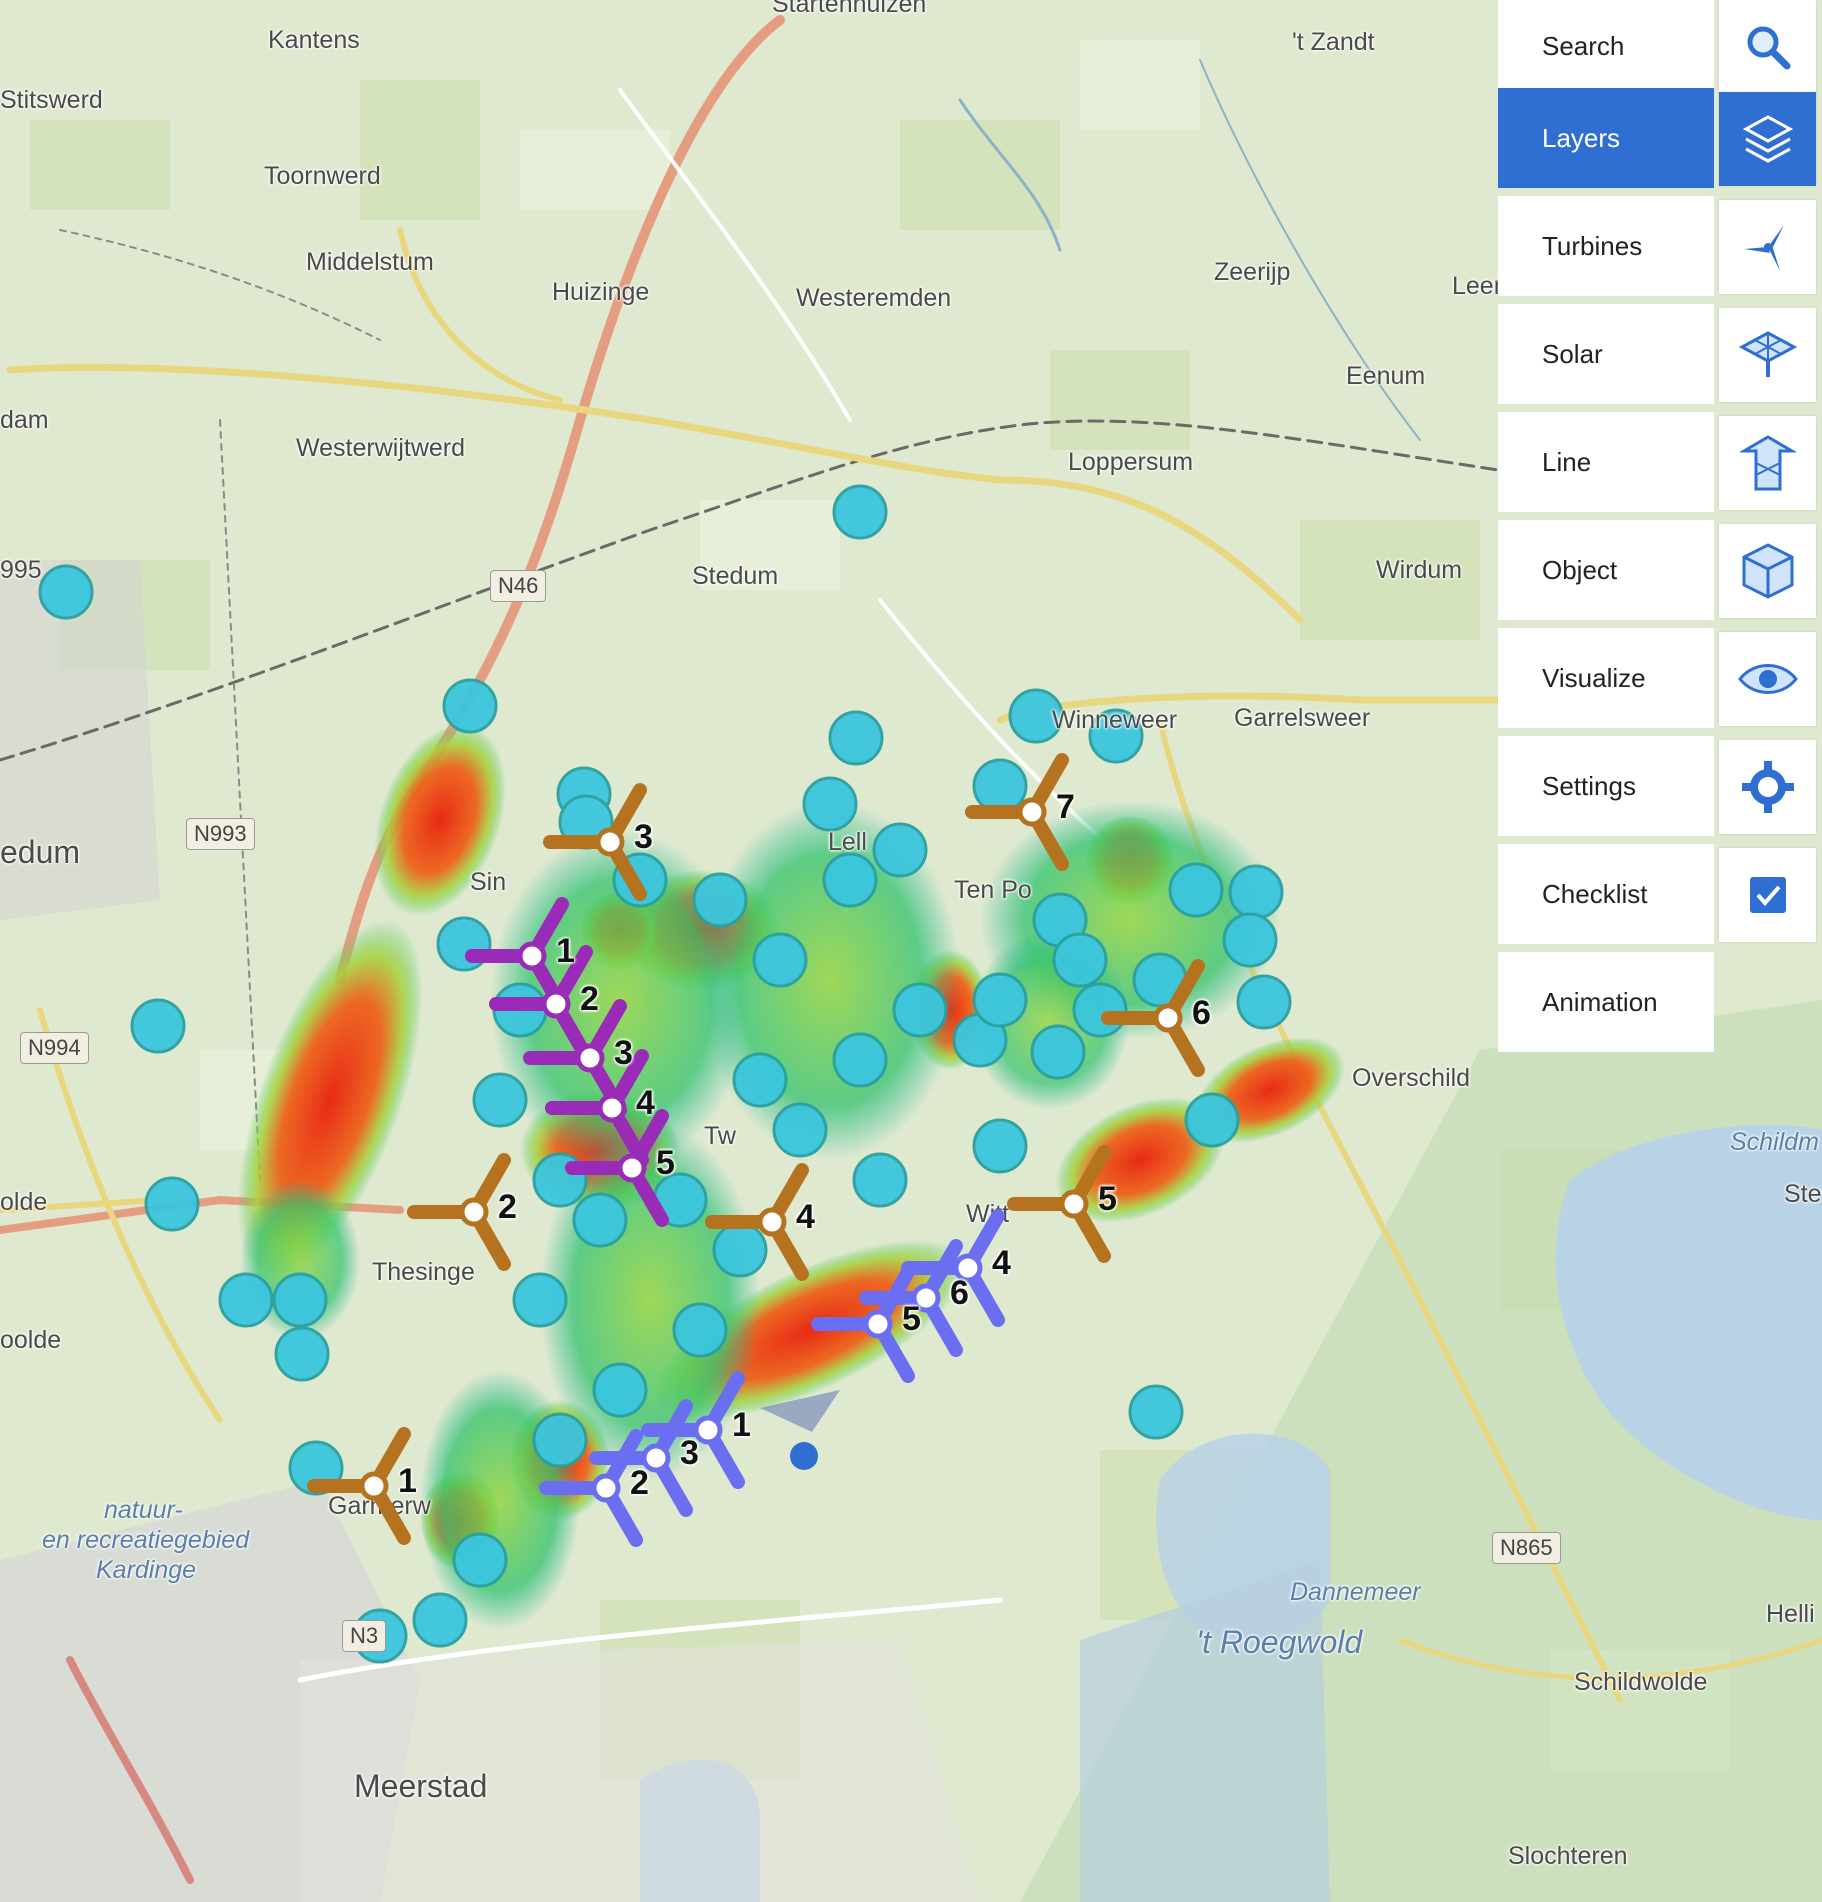 Image resolution: width=1822 pixels, height=1902 pixels. I want to click on gear-icon, so click(1767, 787).